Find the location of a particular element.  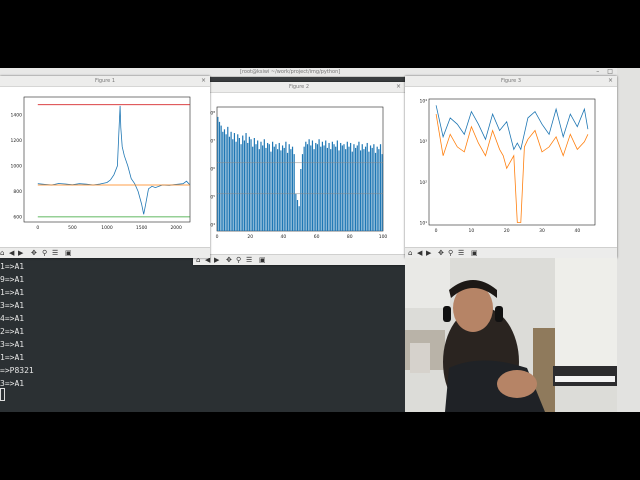

terminal-line: 4=>A1 is located at coordinates (12, 318).